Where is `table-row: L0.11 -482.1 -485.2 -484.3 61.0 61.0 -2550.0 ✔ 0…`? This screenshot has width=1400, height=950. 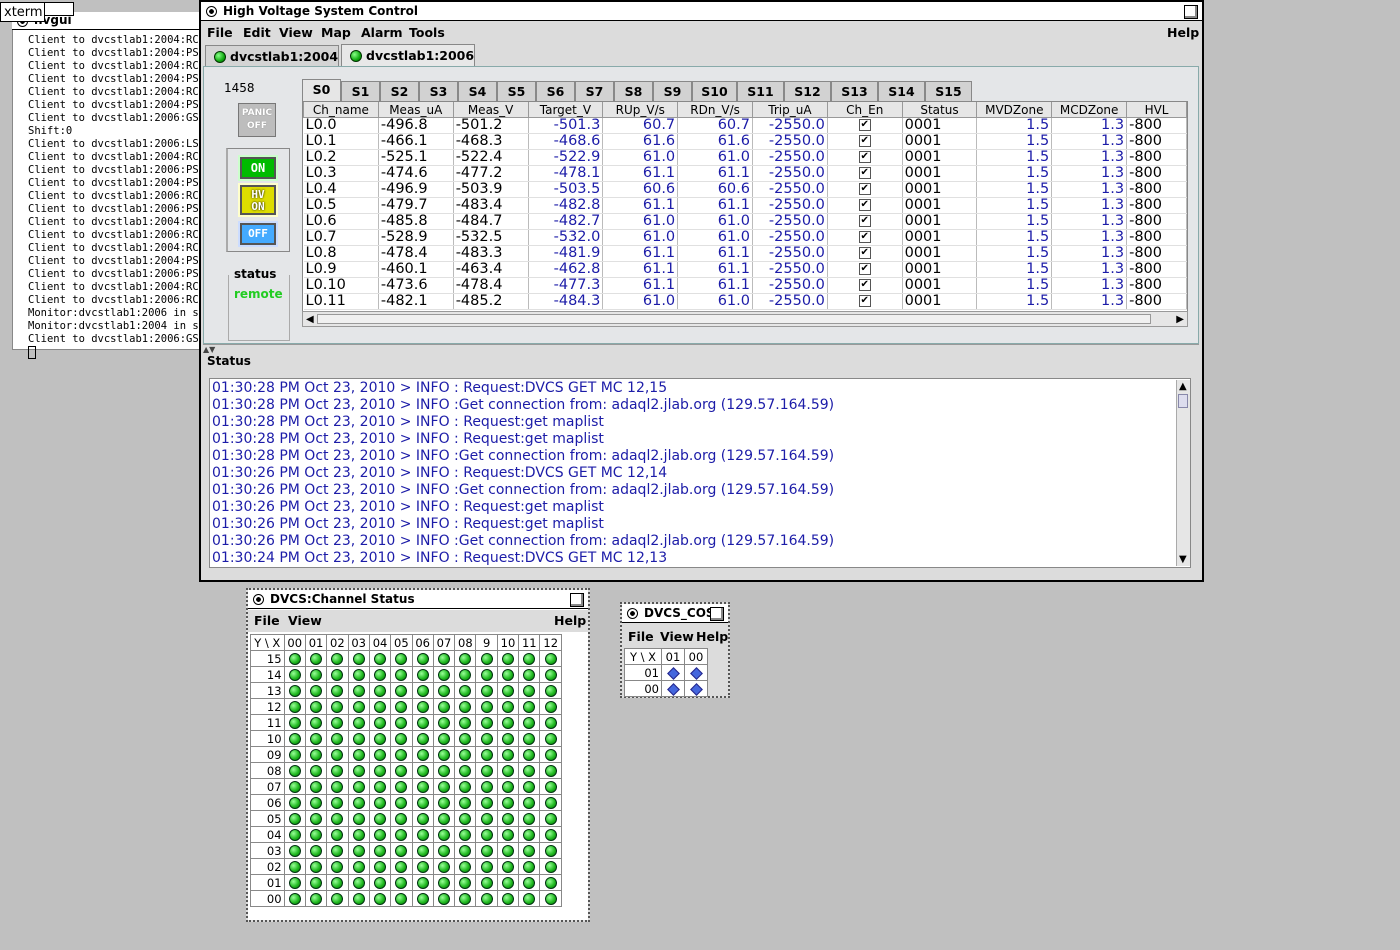 table-row: L0.11 -482.1 -485.2 -484.3 61.0 61.0 -2550.0 ✔ 0… is located at coordinates (745, 301).